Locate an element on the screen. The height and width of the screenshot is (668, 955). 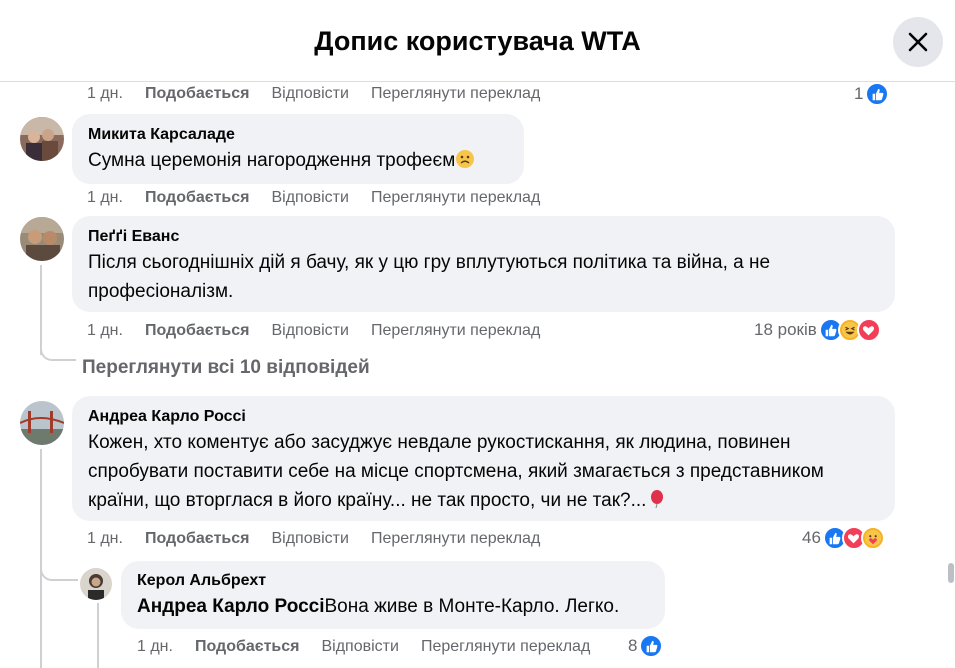
care-reaction-icon is located at coordinates (872, 538).